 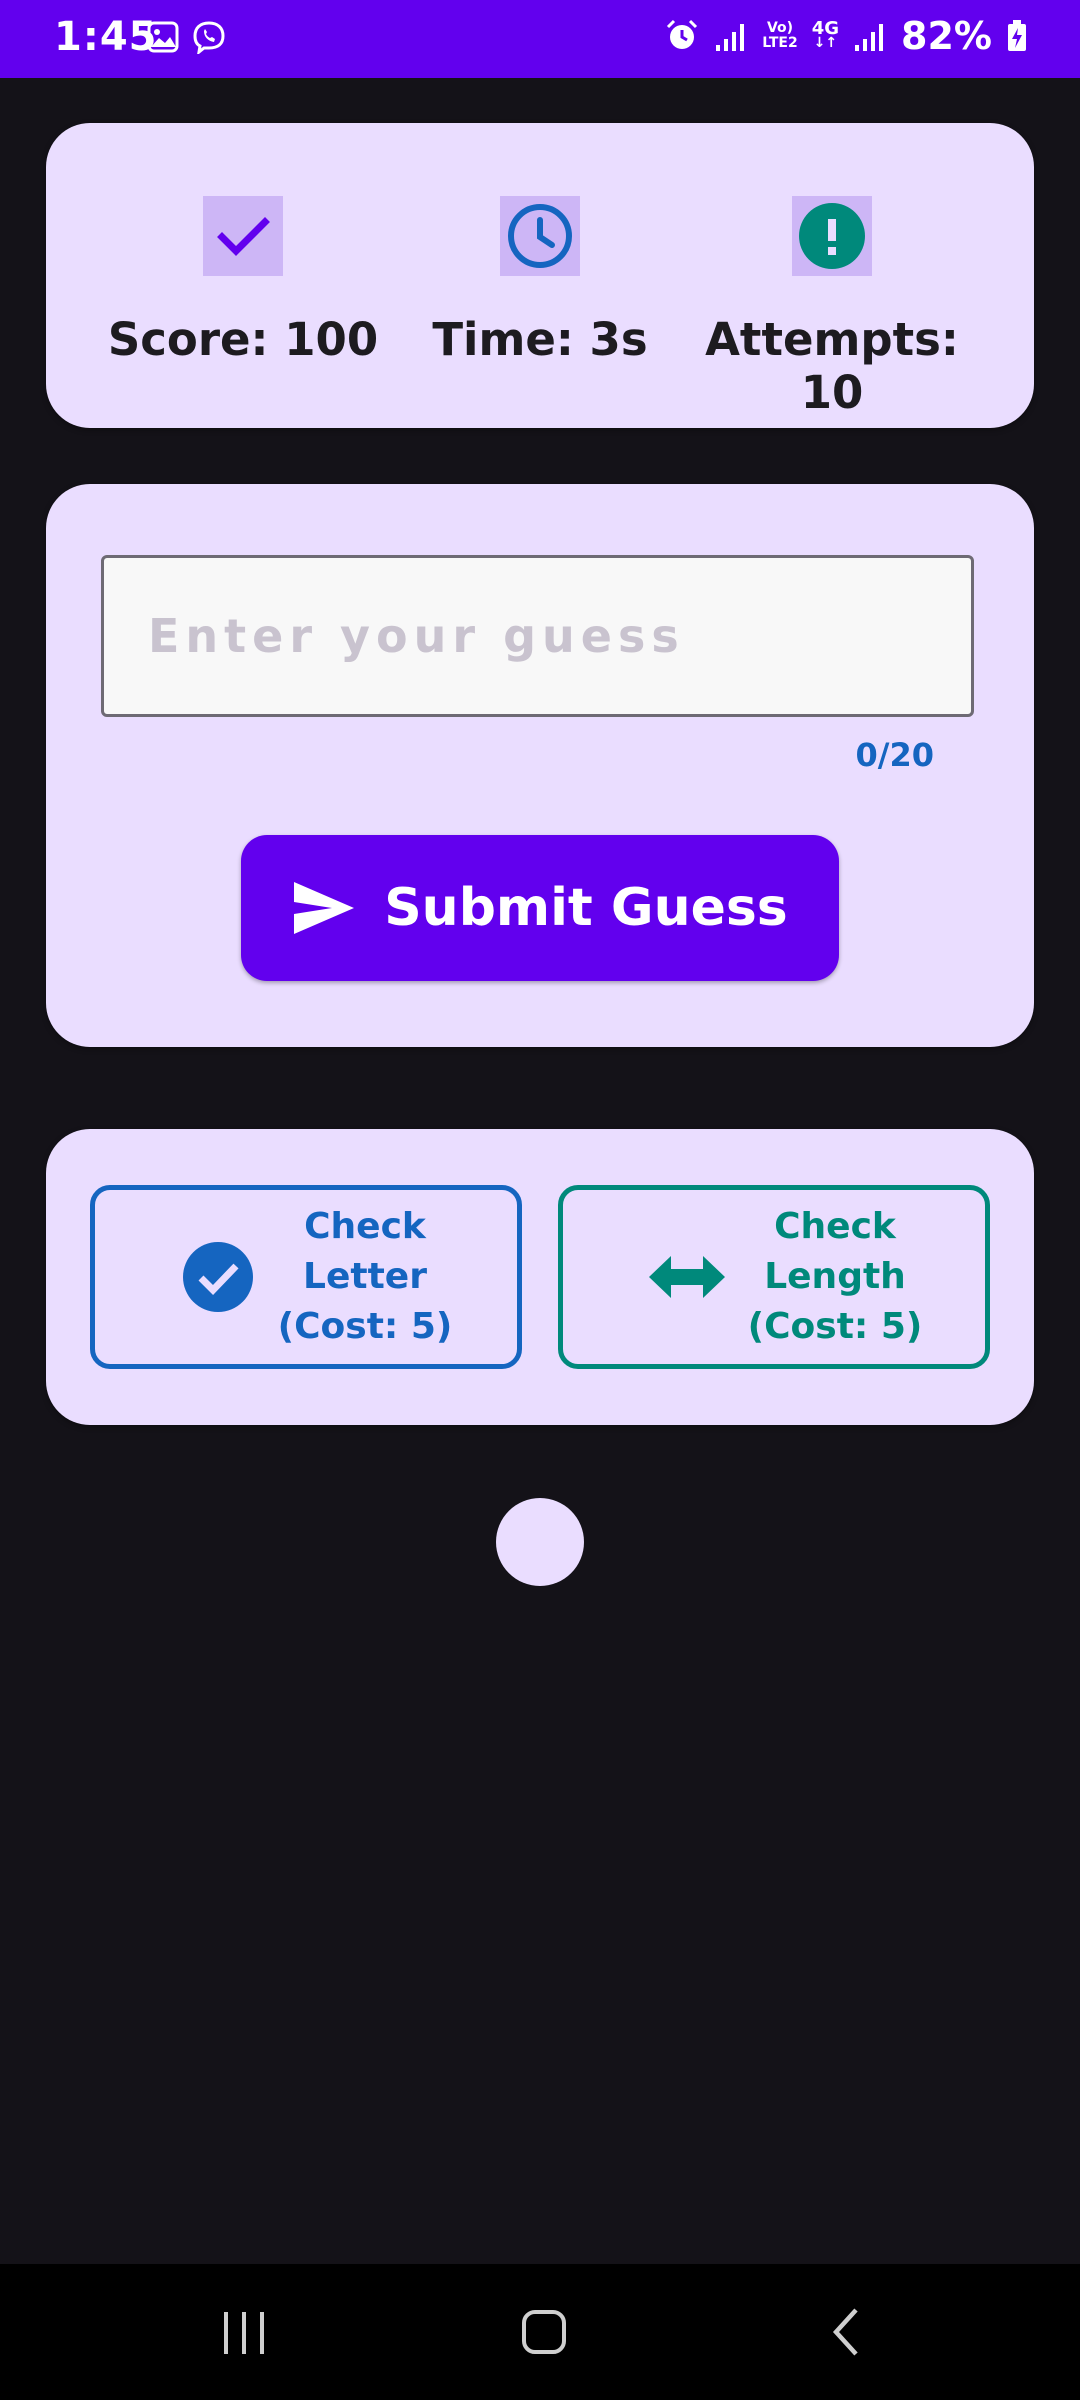 What do you see at coordinates (825, 34) in the screenshot?
I see `network-gen: 4G ↓↑` at bounding box center [825, 34].